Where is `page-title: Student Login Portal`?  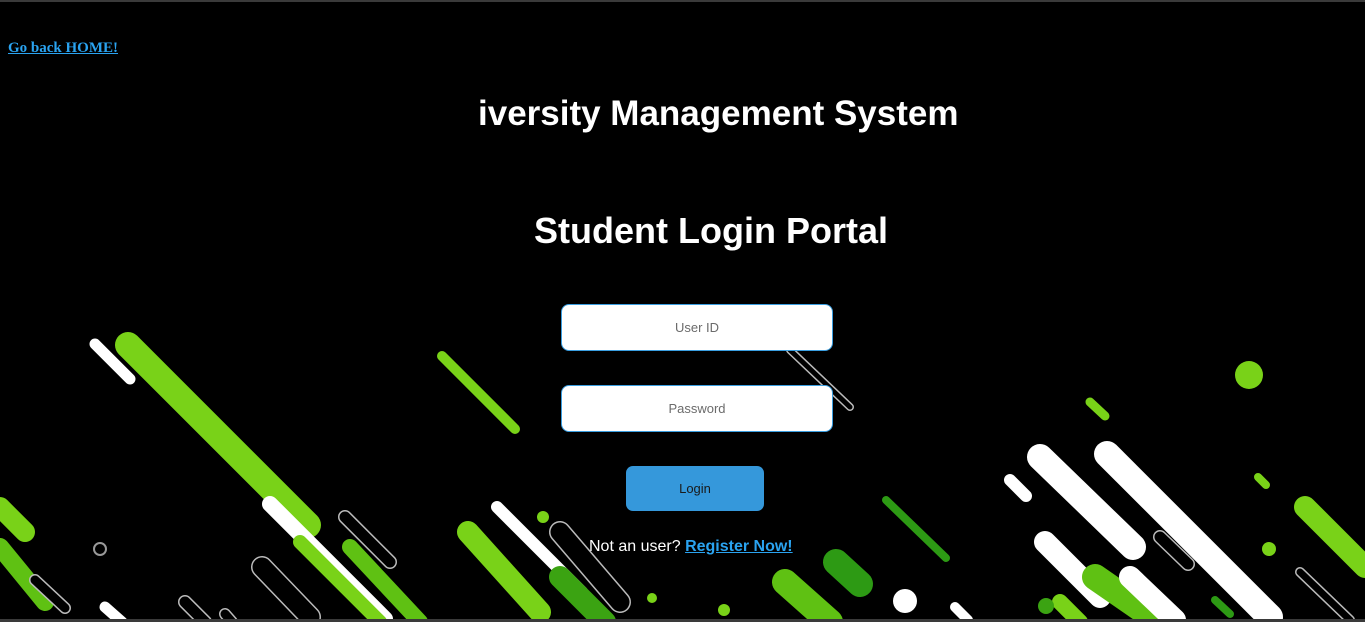 page-title: Student Login Portal is located at coordinates (711, 230).